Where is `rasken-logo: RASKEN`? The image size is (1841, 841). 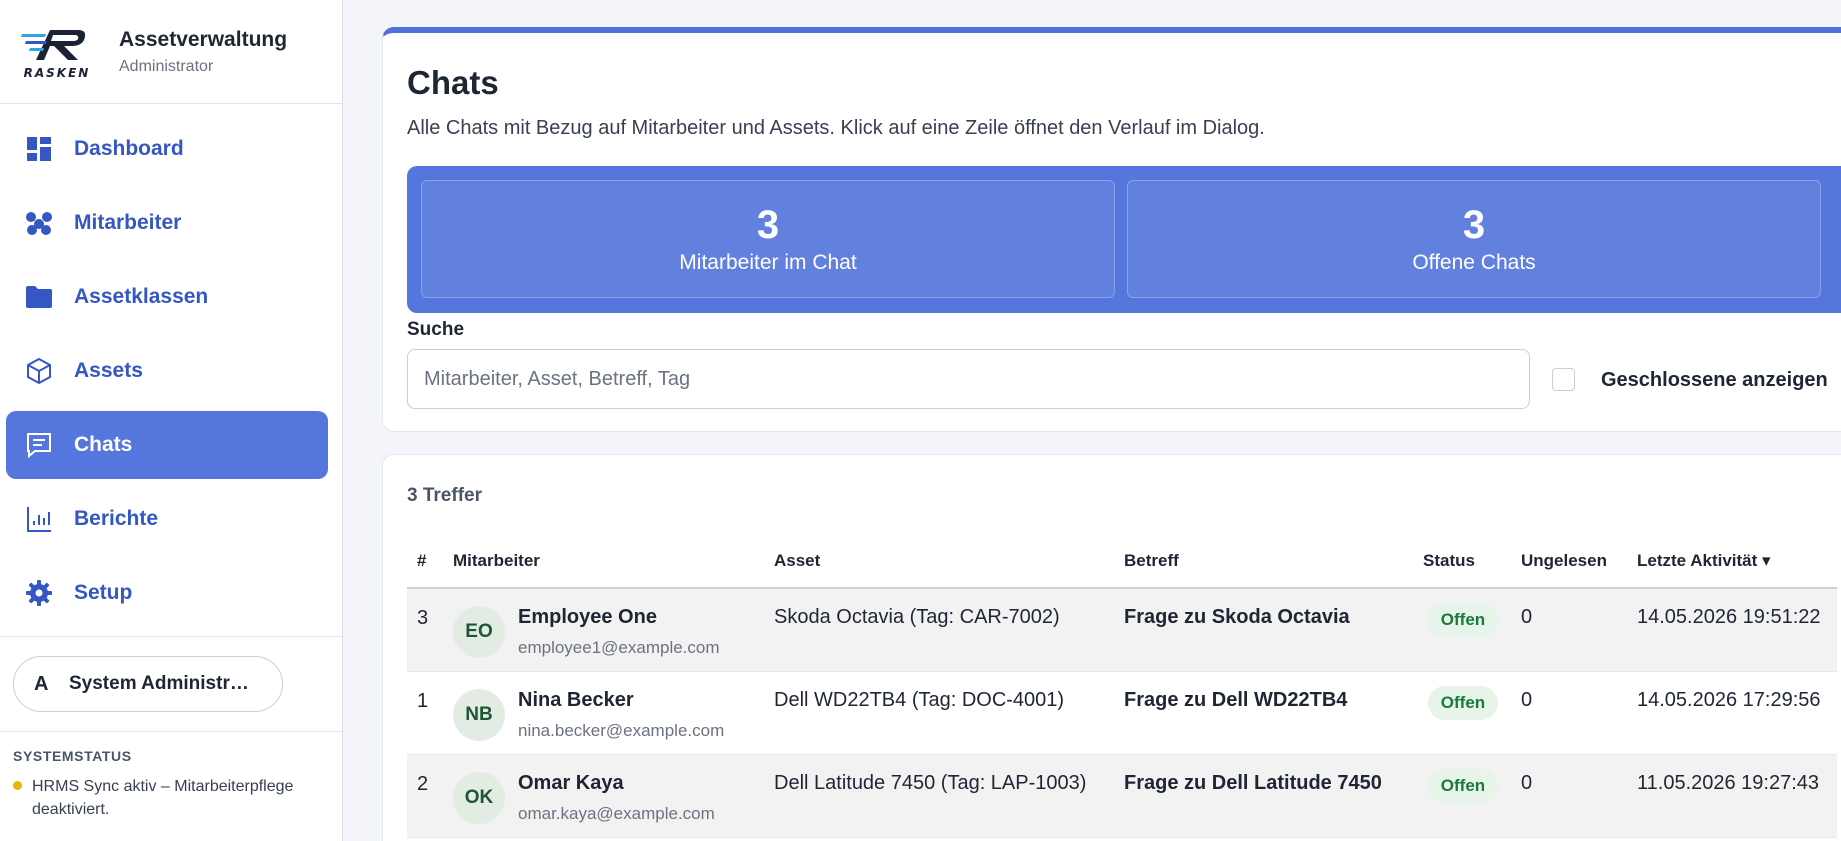 rasken-logo: RASKEN is located at coordinates (57, 52).